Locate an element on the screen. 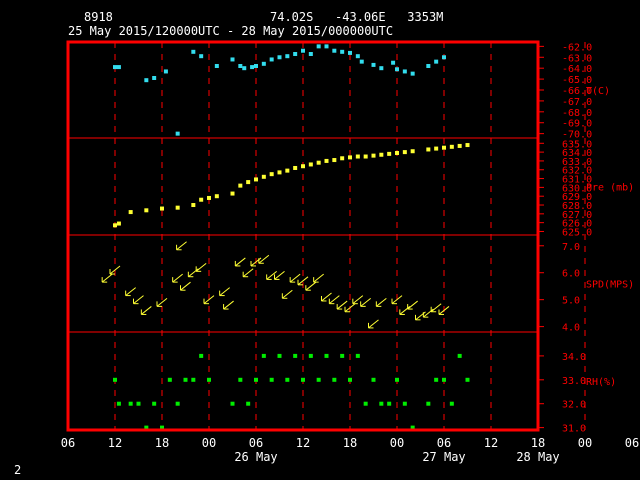  x-tick-label: 06 is located at coordinates (444, 443).